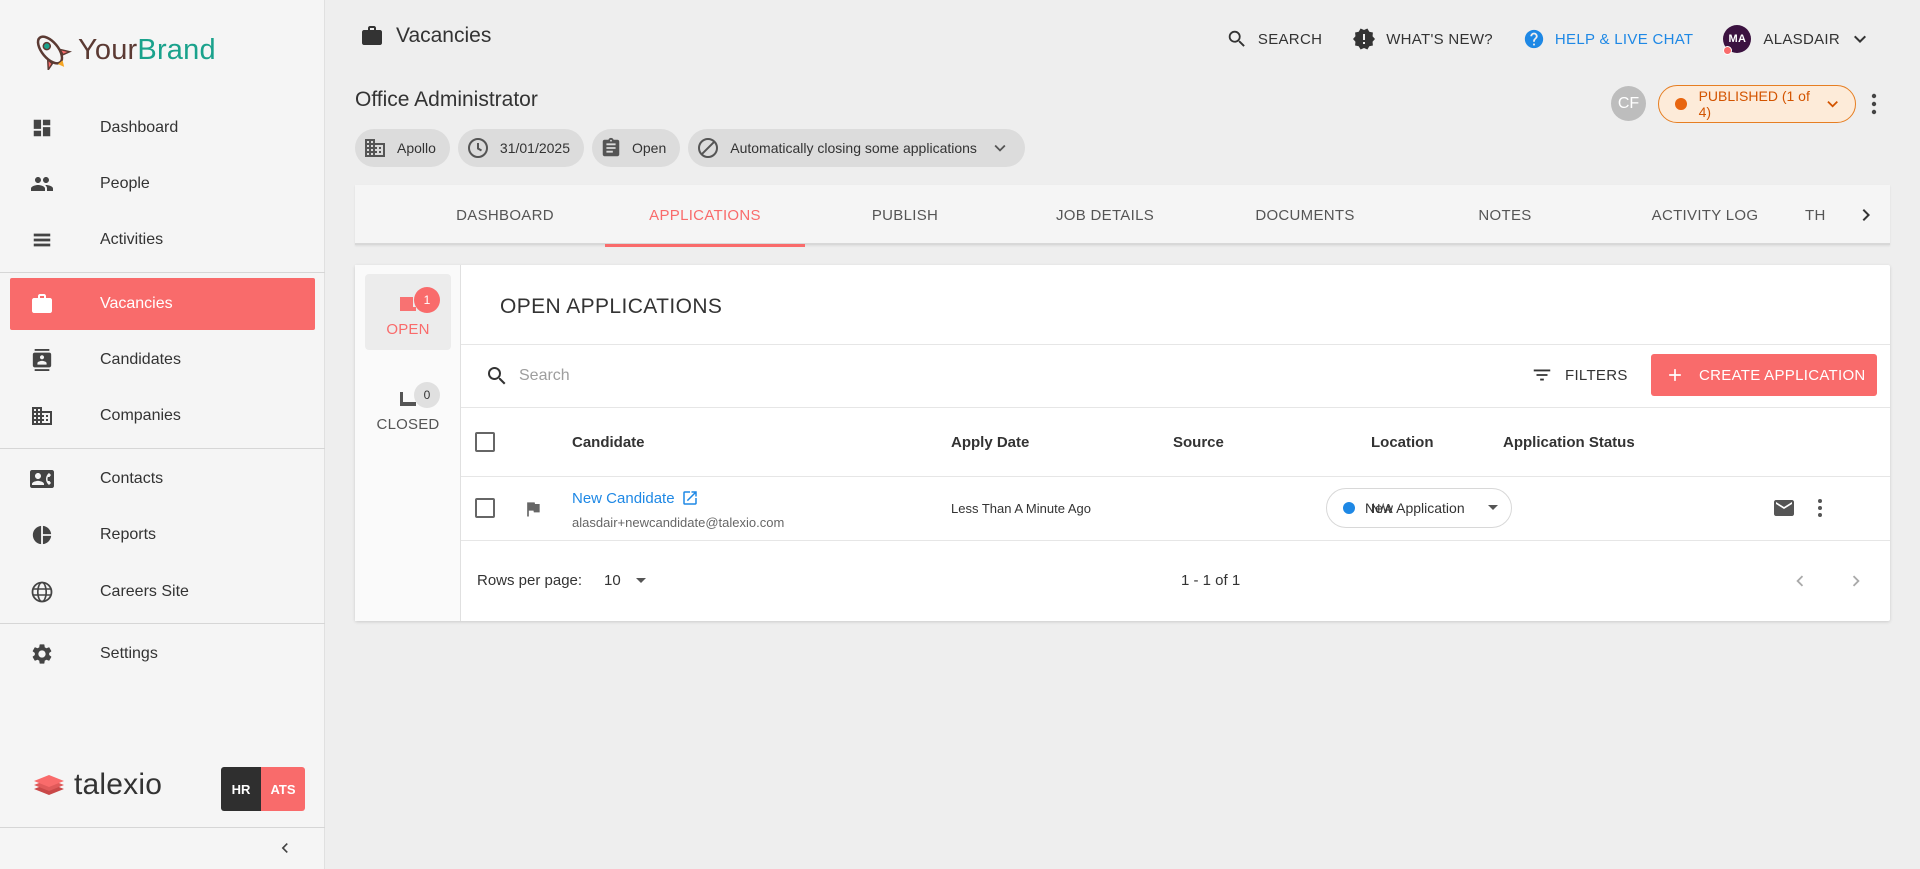 Image resolution: width=1920 pixels, height=869 pixels. I want to click on sidebar-item-companies: Companies, so click(162, 416).